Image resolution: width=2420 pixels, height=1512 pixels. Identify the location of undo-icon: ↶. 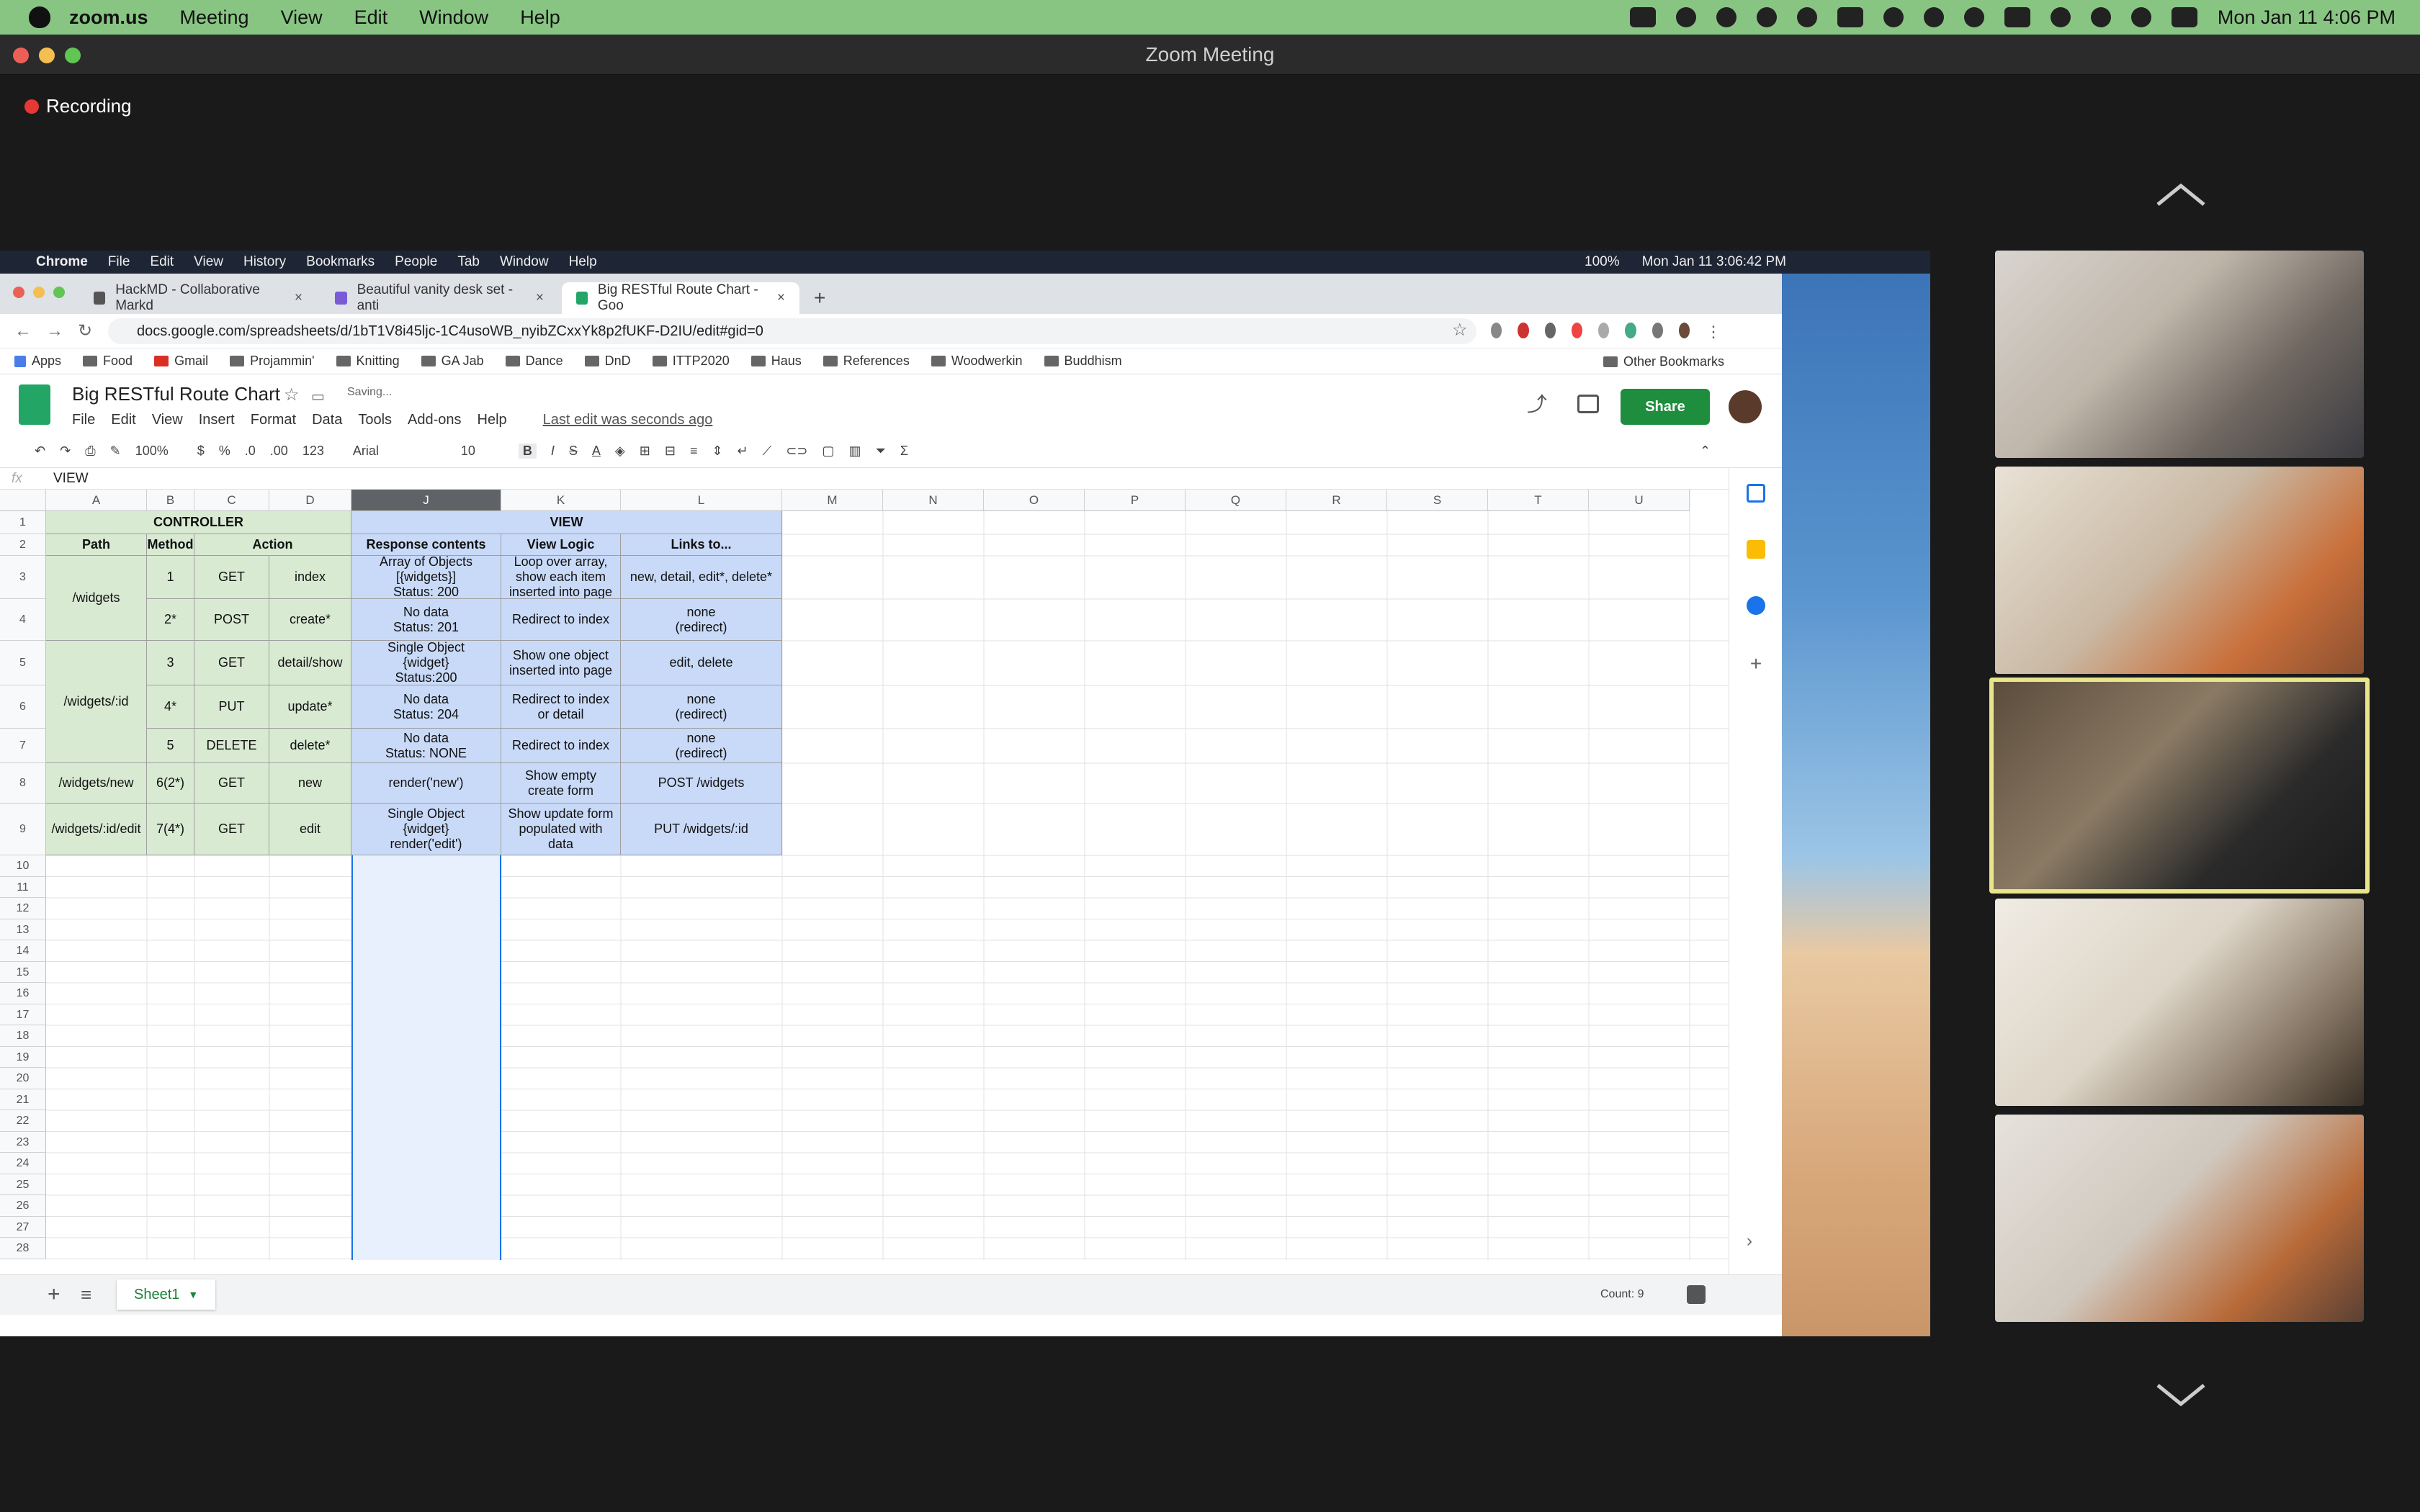
(40, 451).